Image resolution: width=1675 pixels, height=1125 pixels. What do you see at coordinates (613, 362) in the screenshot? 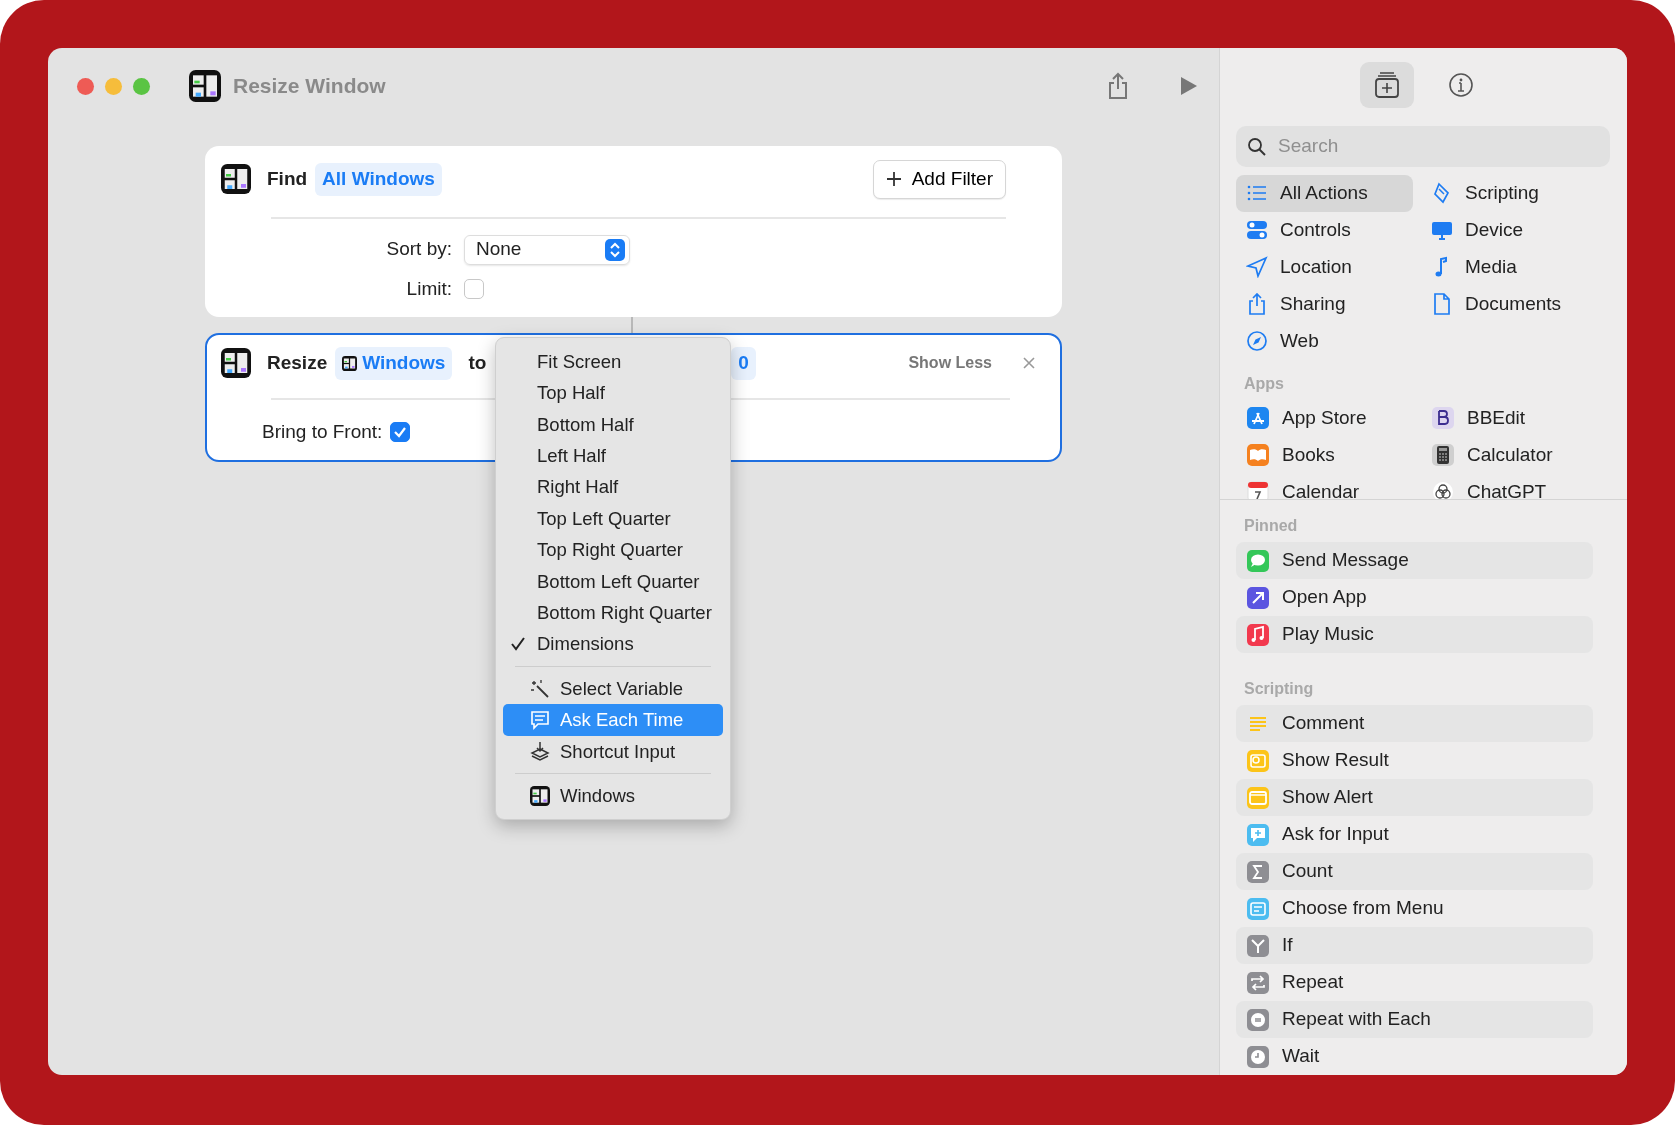
I see `menu-item: Fit Screen` at bounding box center [613, 362].